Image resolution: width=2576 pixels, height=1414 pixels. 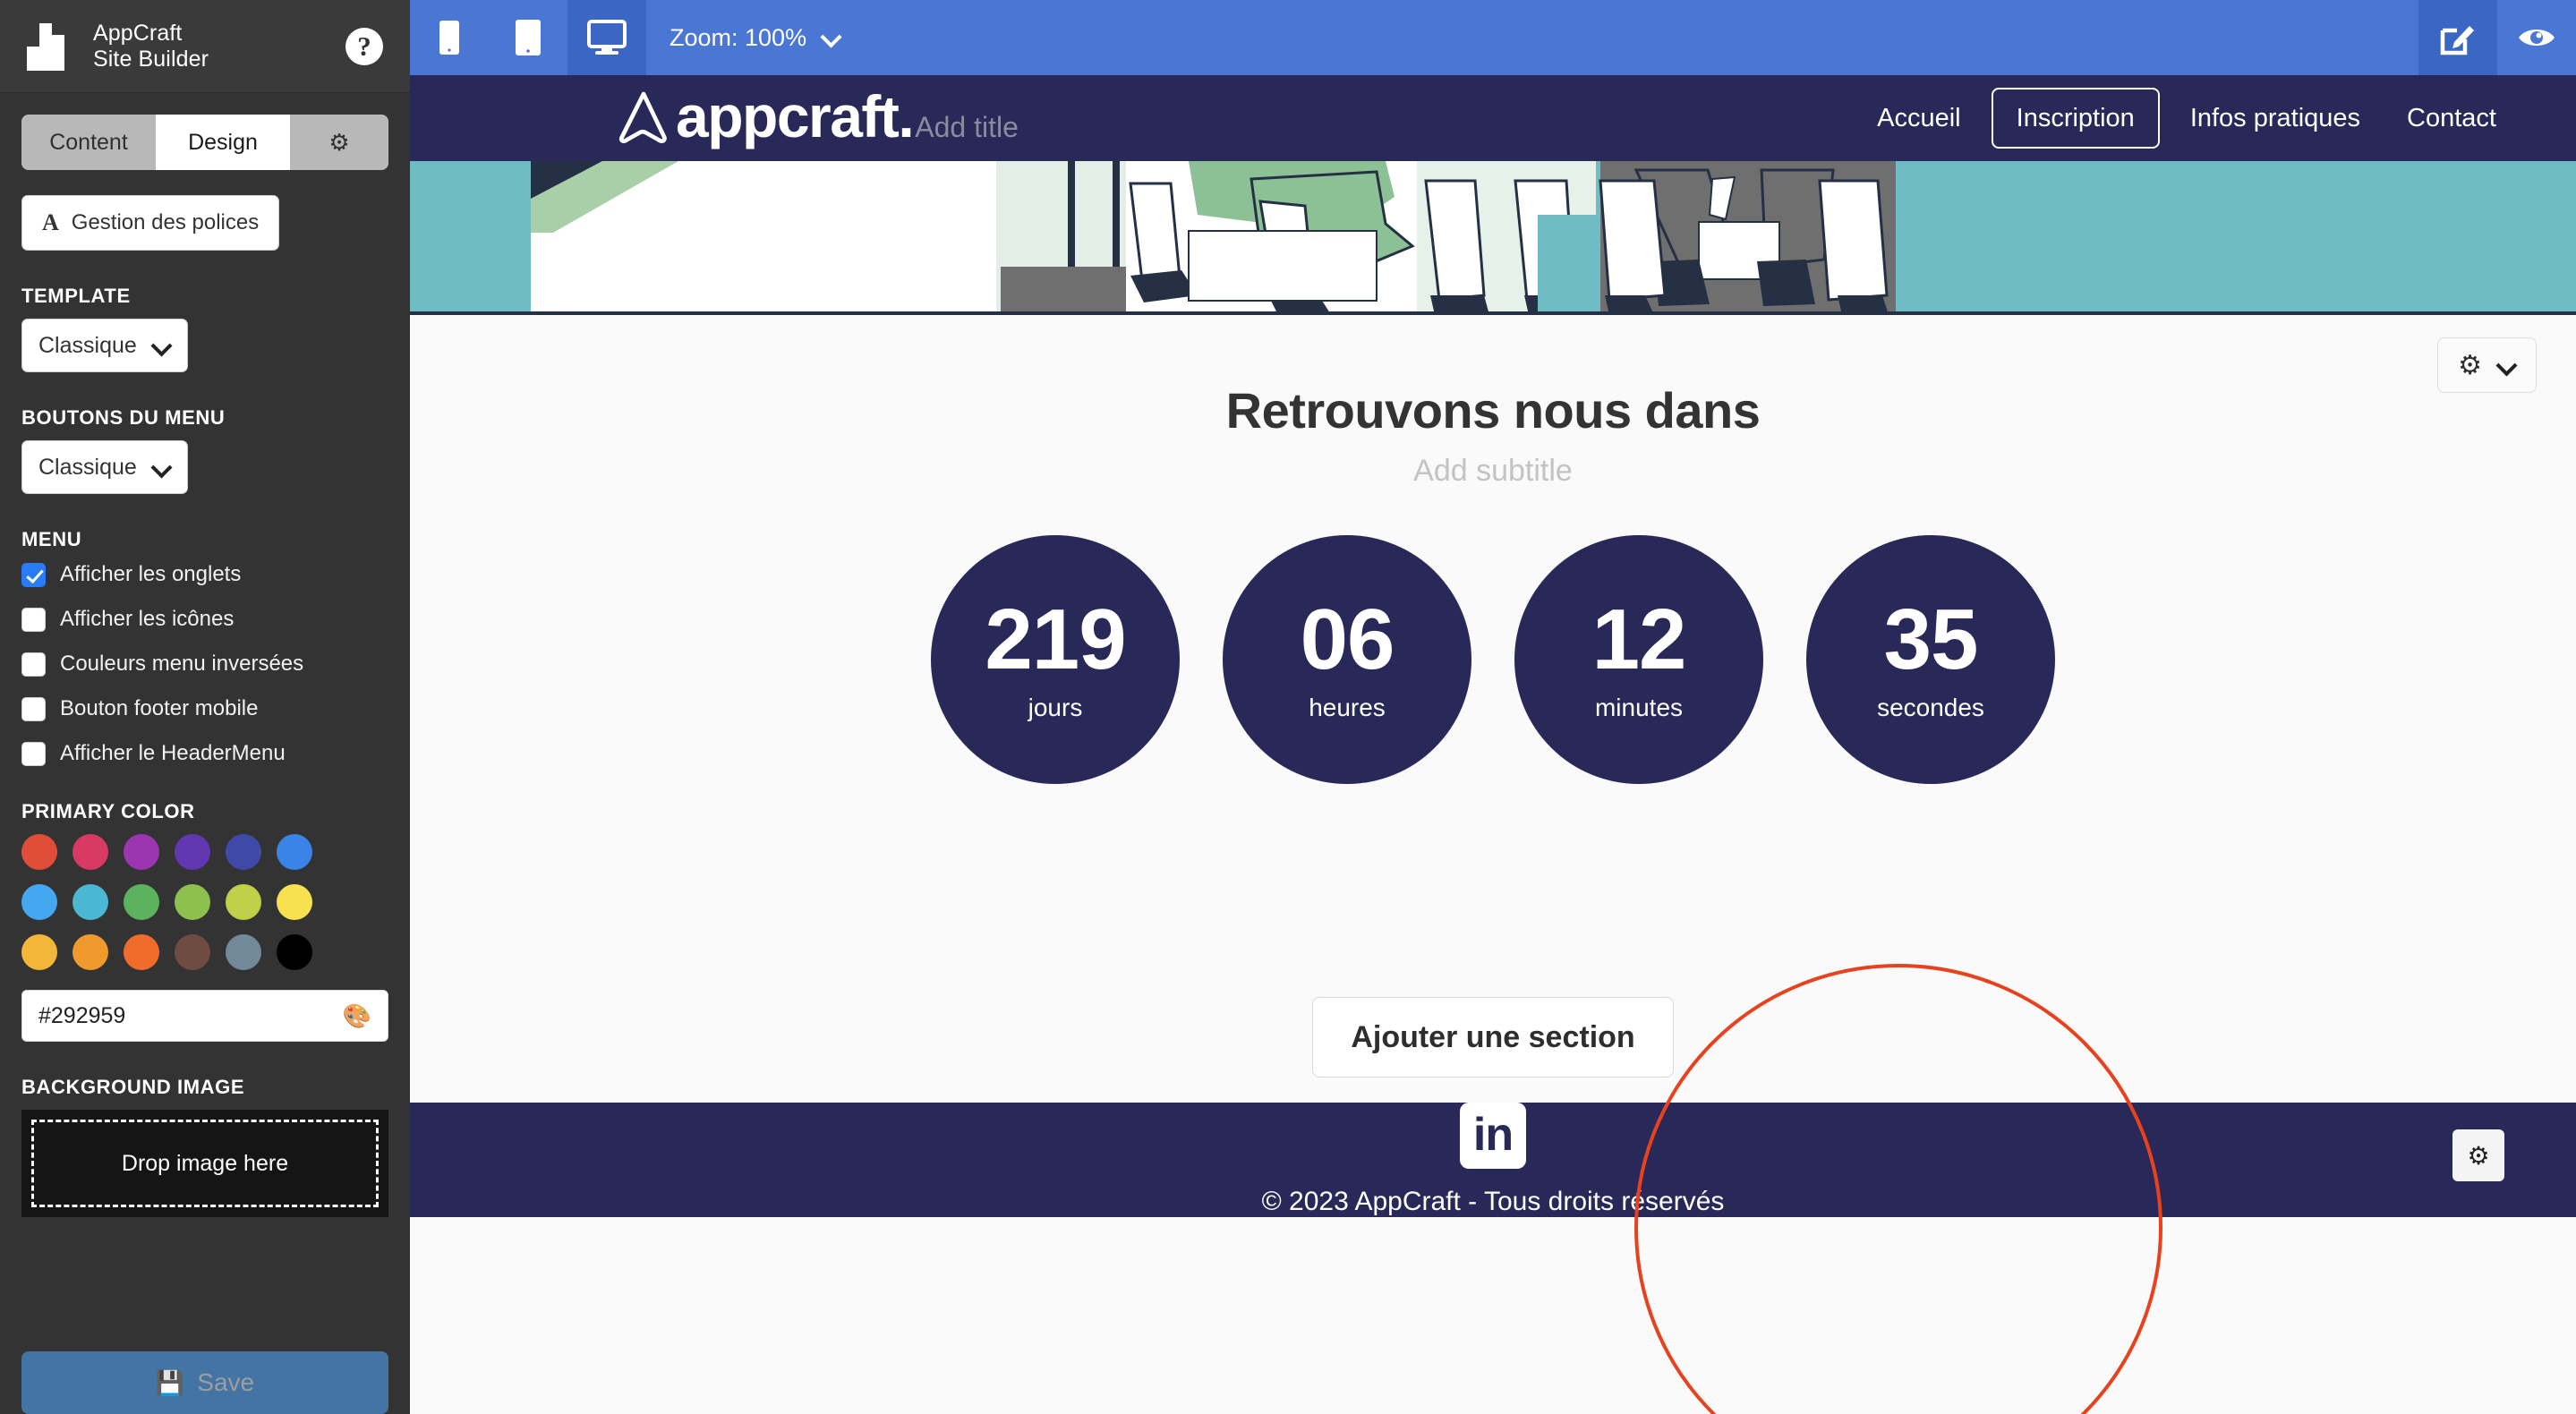 What do you see at coordinates (1919, 118) in the screenshot?
I see `nav-item-accueil: Accueil` at bounding box center [1919, 118].